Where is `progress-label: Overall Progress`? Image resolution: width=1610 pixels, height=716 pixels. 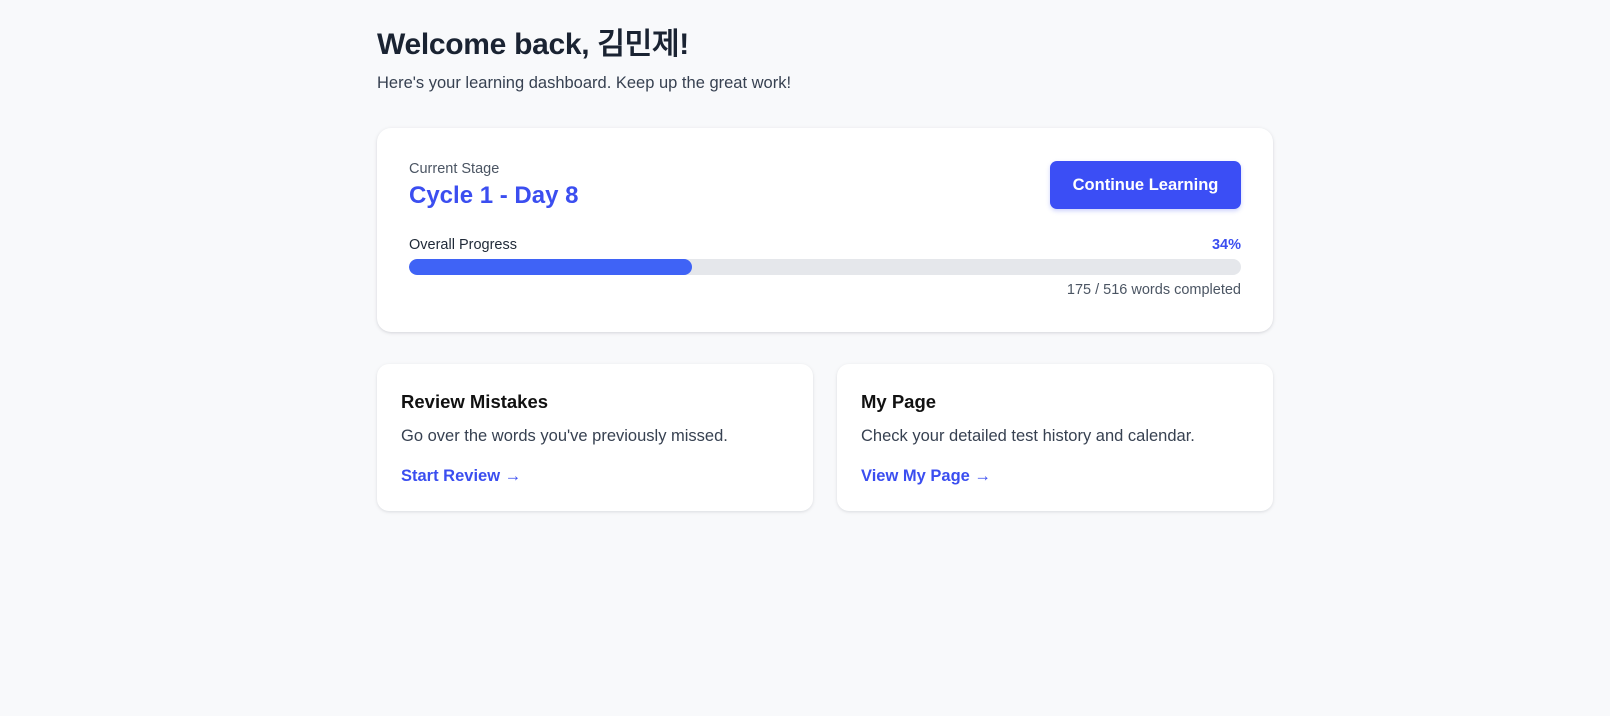 progress-label: Overall Progress is located at coordinates (463, 245).